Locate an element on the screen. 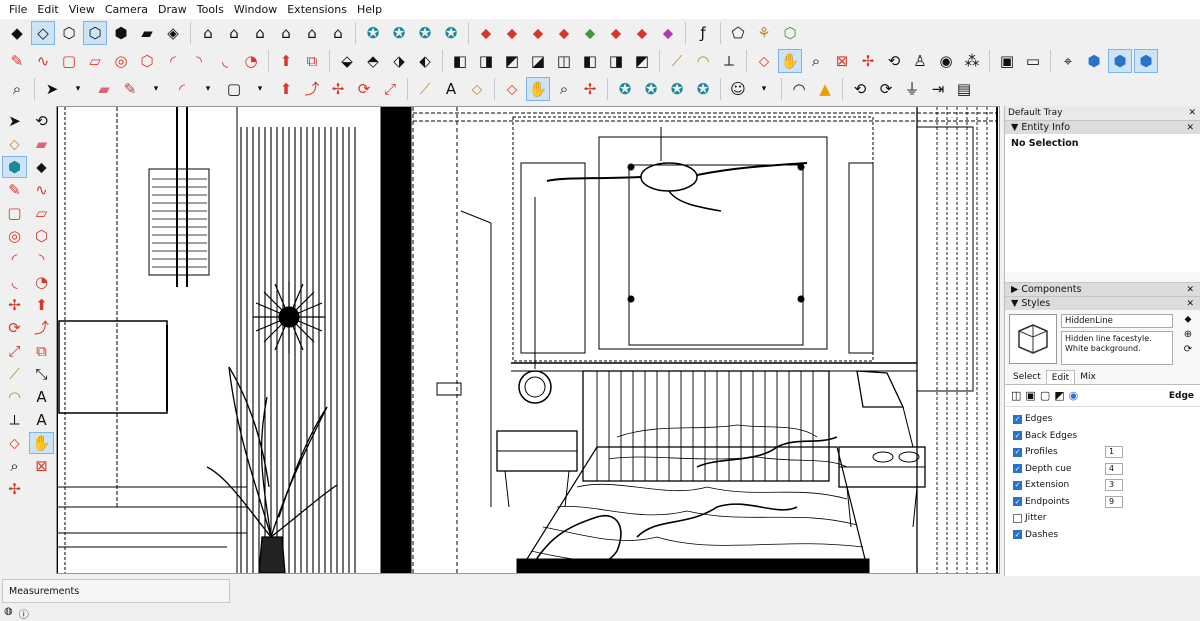  component-options-icon: ⬡ is located at coordinates (790, 33).